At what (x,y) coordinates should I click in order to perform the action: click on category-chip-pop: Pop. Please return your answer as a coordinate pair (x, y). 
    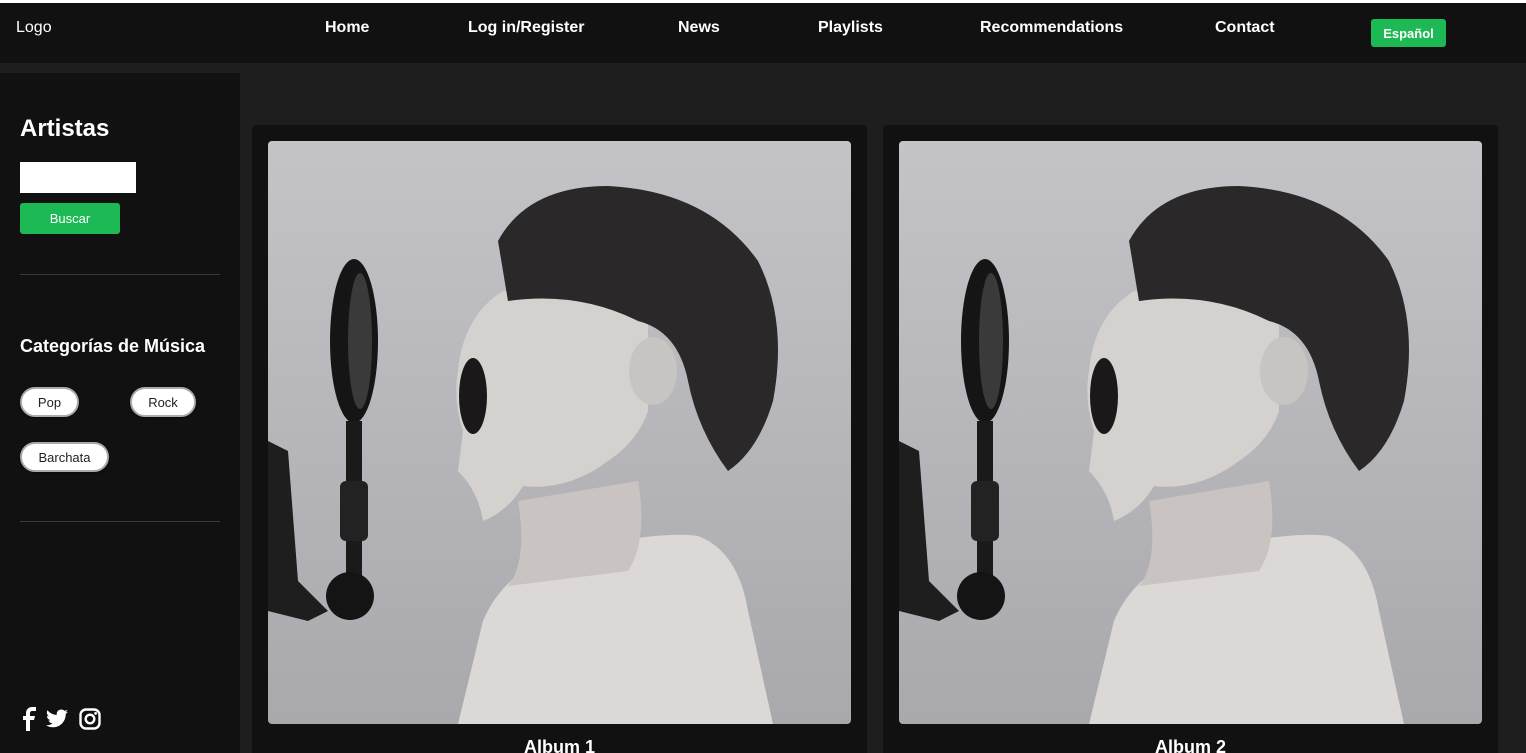
    Looking at the image, I should click on (49, 402).